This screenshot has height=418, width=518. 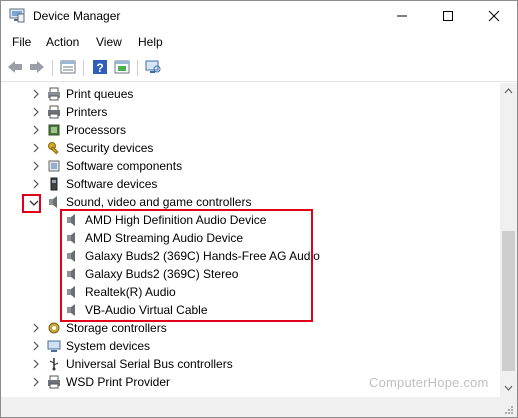 What do you see at coordinates (62, 42) in the screenshot?
I see `menu-action: Action` at bounding box center [62, 42].